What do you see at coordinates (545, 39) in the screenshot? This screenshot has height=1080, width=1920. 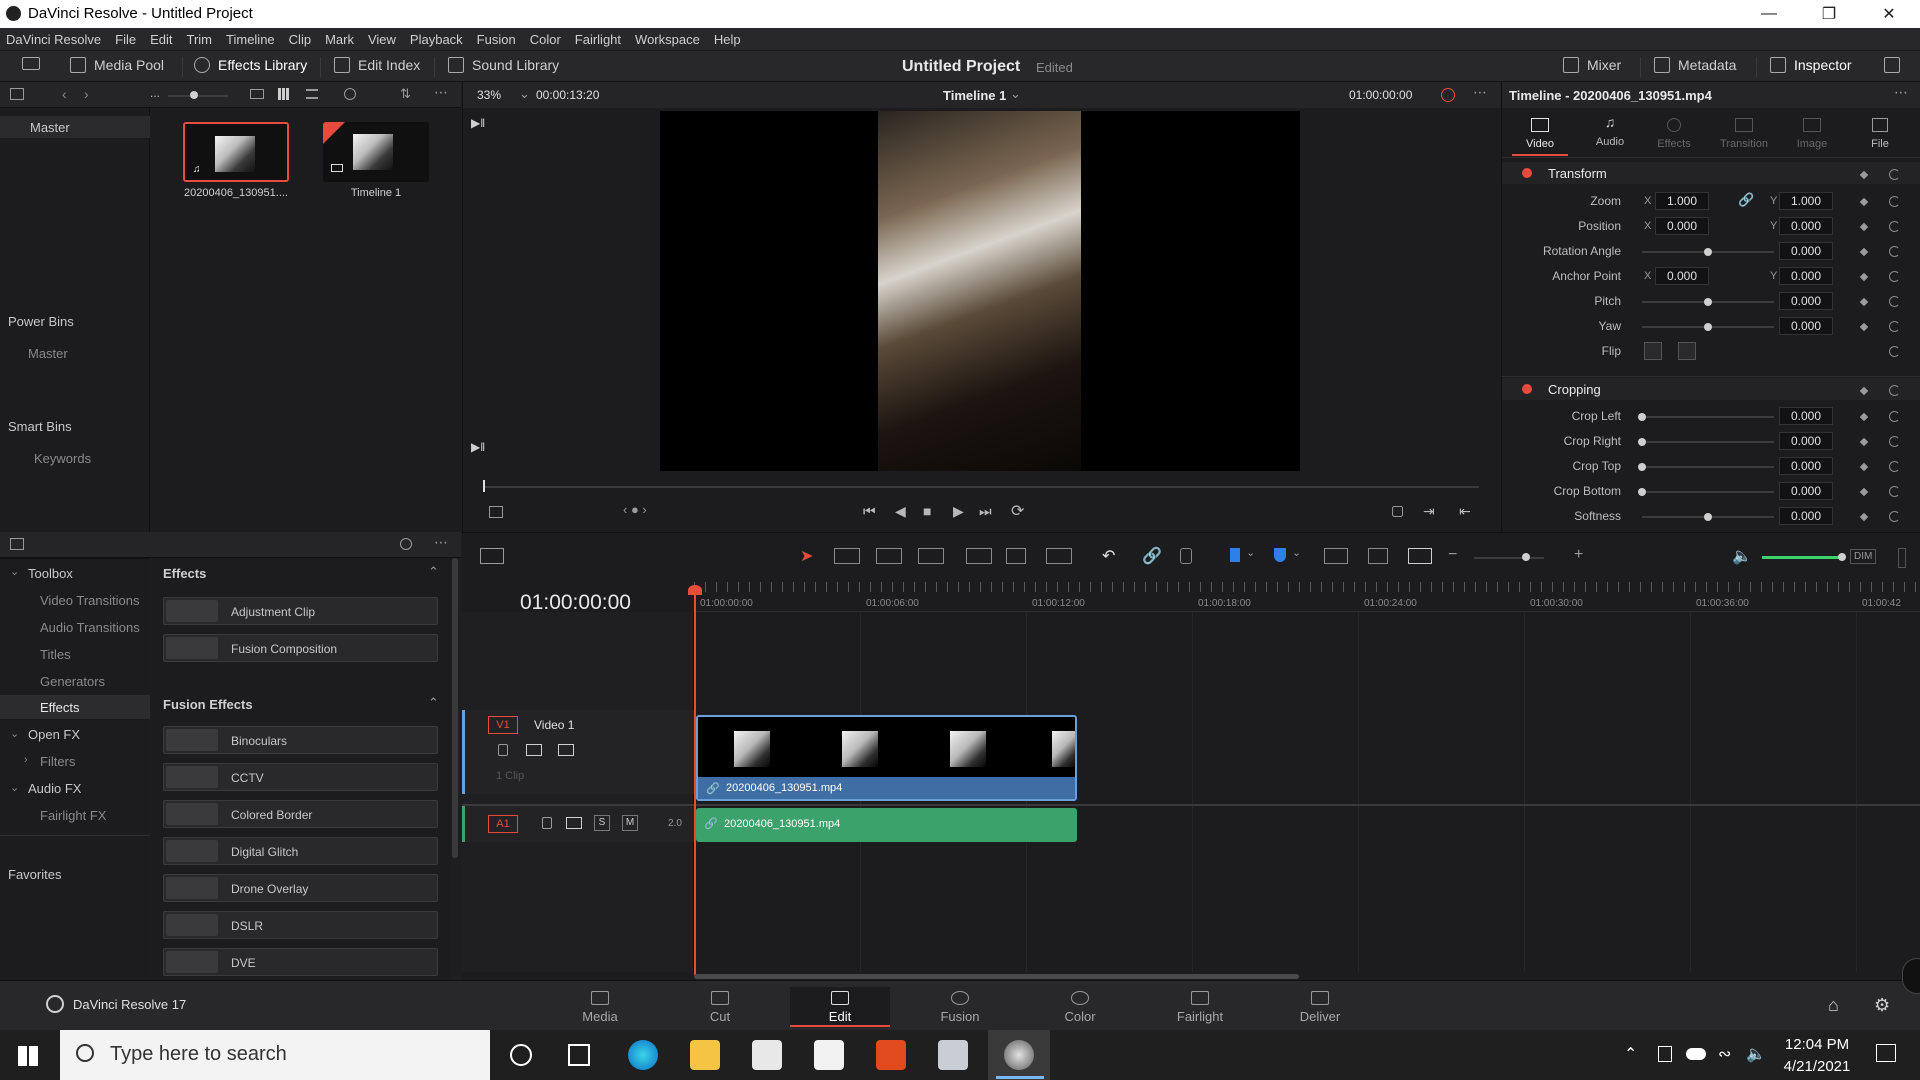 I see `menu-color: Color` at bounding box center [545, 39].